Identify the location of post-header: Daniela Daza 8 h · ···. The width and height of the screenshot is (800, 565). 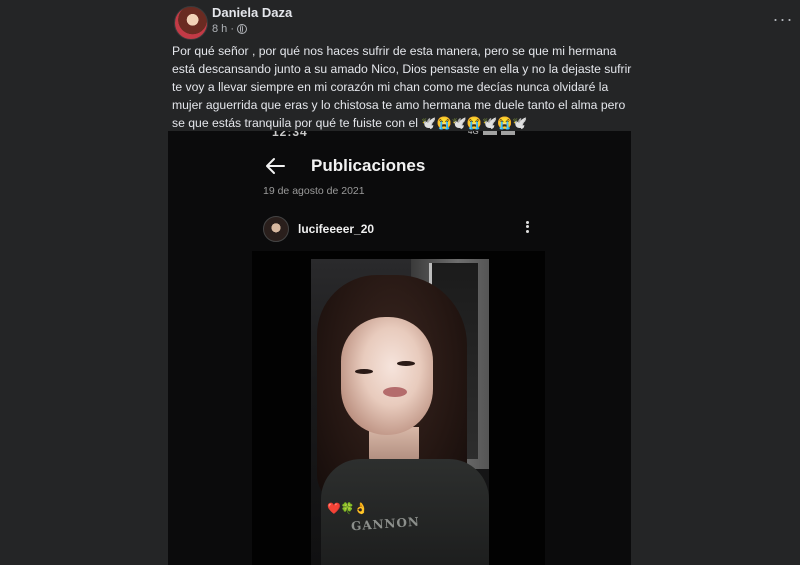
(482, 22).